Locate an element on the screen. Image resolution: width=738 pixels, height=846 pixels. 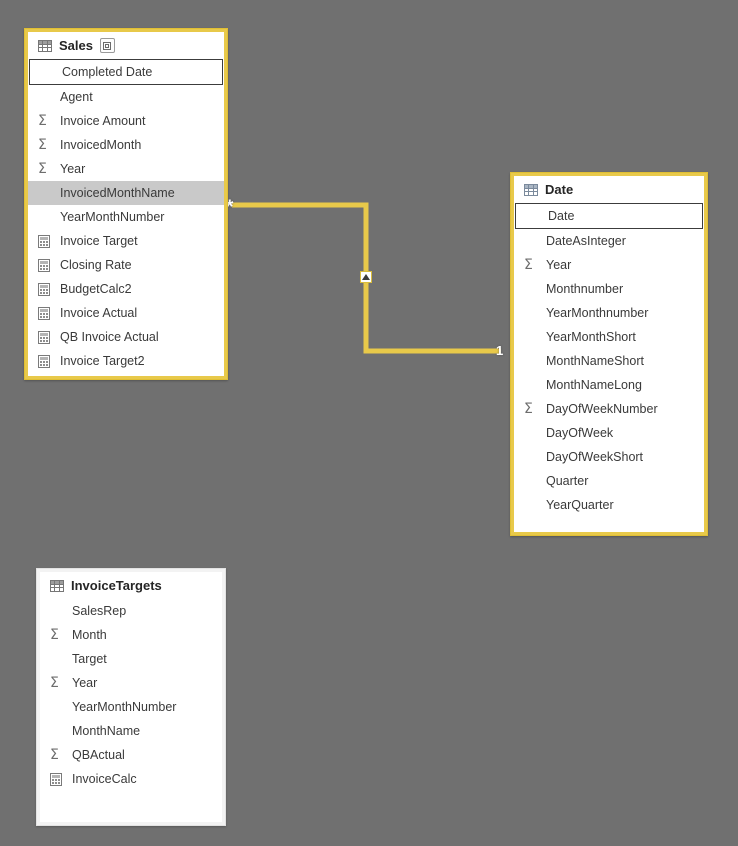
field-row: YearMonthShort is located at coordinates (609, 337).